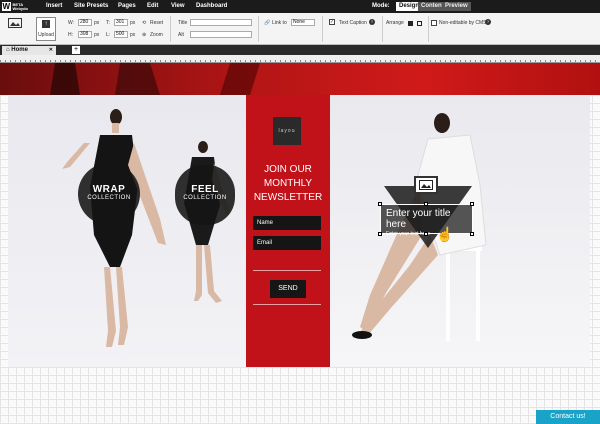  What do you see at coordinates (46, 29) in the screenshot?
I see `upload-button: ↑ Upload` at bounding box center [46, 29].